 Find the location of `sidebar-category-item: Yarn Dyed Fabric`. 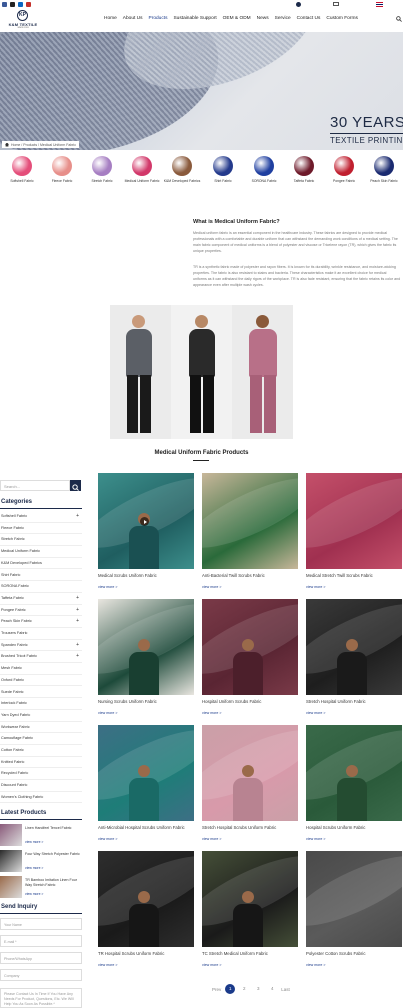

sidebar-category-item: Yarn Dyed Fabric is located at coordinates (41, 716).